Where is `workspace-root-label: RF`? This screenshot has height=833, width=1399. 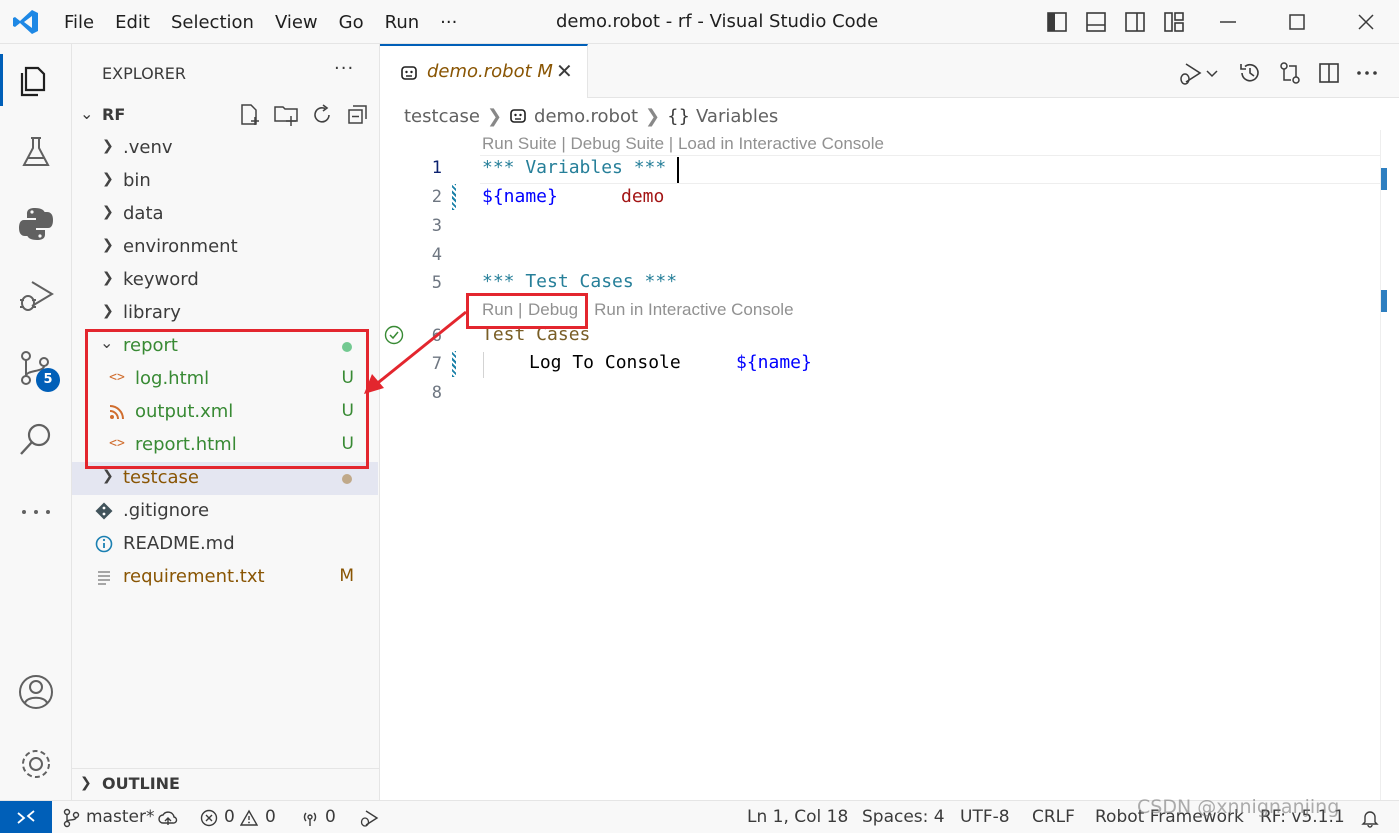 workspace-root-label: RF is located at coordinates (114, 114).